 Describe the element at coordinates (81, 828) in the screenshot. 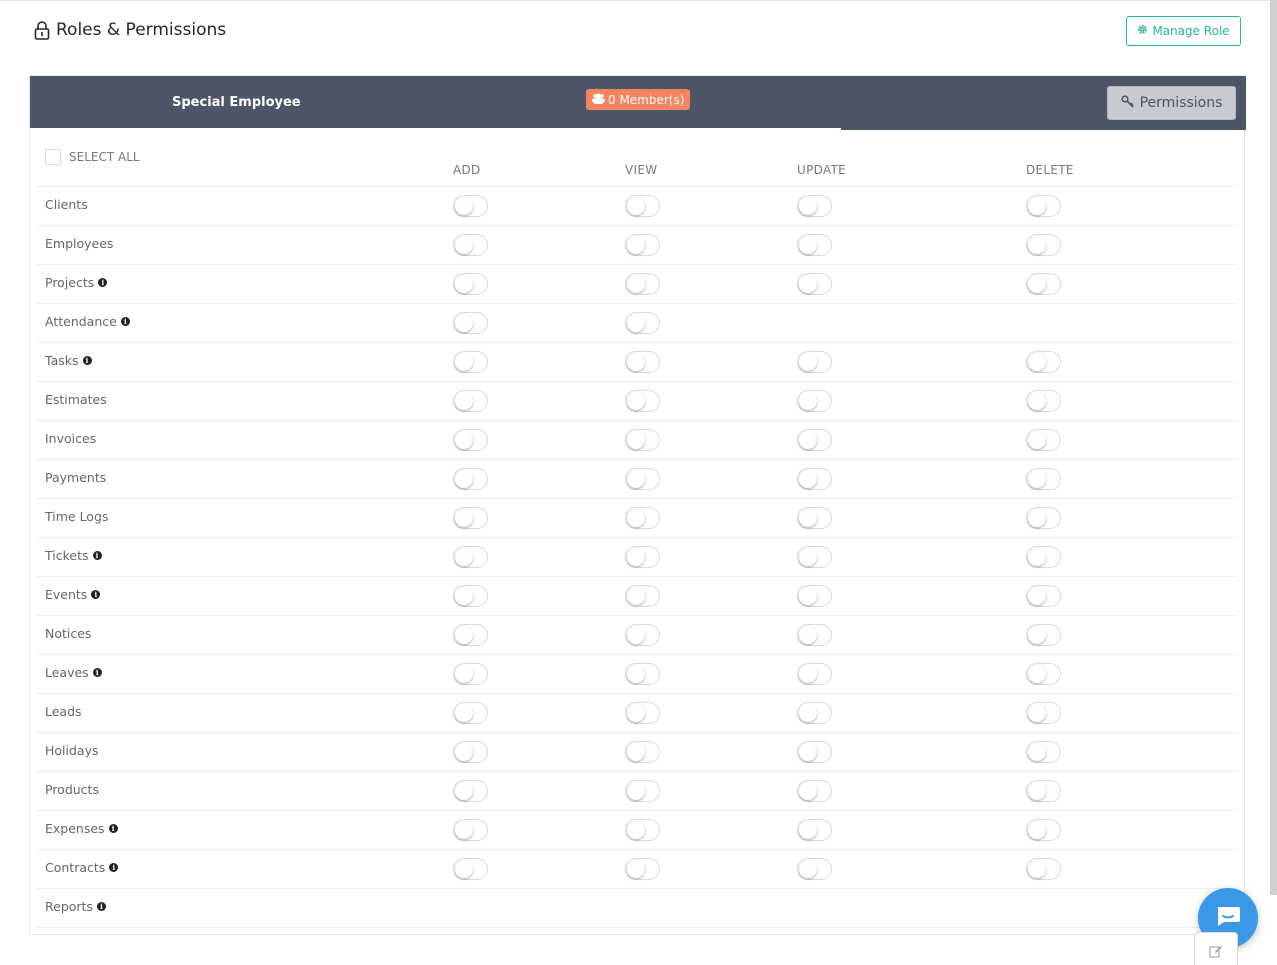

I see `module-label: Expenses i` at that location.